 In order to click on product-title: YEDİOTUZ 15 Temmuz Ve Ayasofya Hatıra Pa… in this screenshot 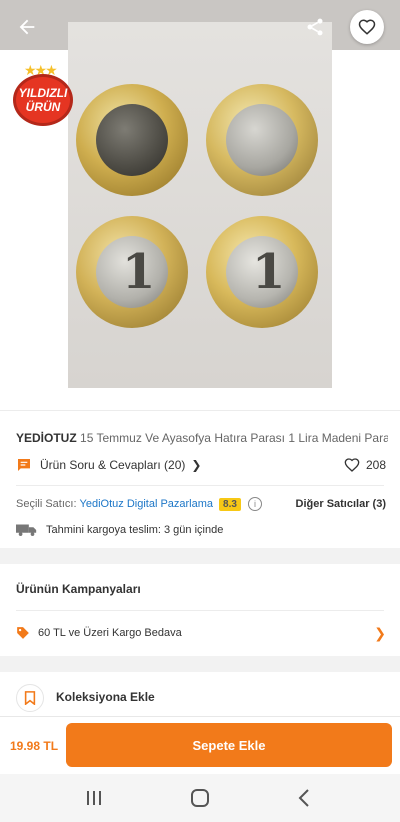, I will do `click(202, 438)`.